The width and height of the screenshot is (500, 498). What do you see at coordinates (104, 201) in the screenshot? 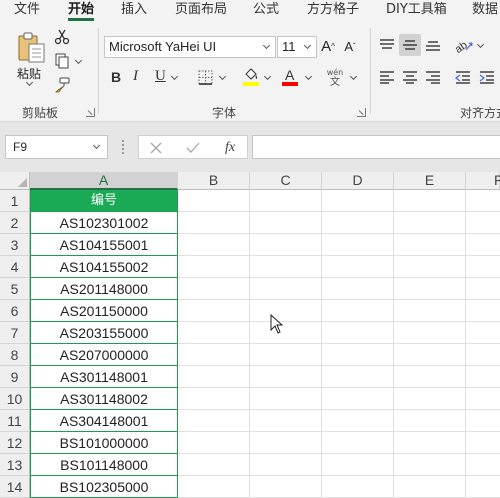
I see `cell-a1-header: 编号` at bounding box center [104, 201].